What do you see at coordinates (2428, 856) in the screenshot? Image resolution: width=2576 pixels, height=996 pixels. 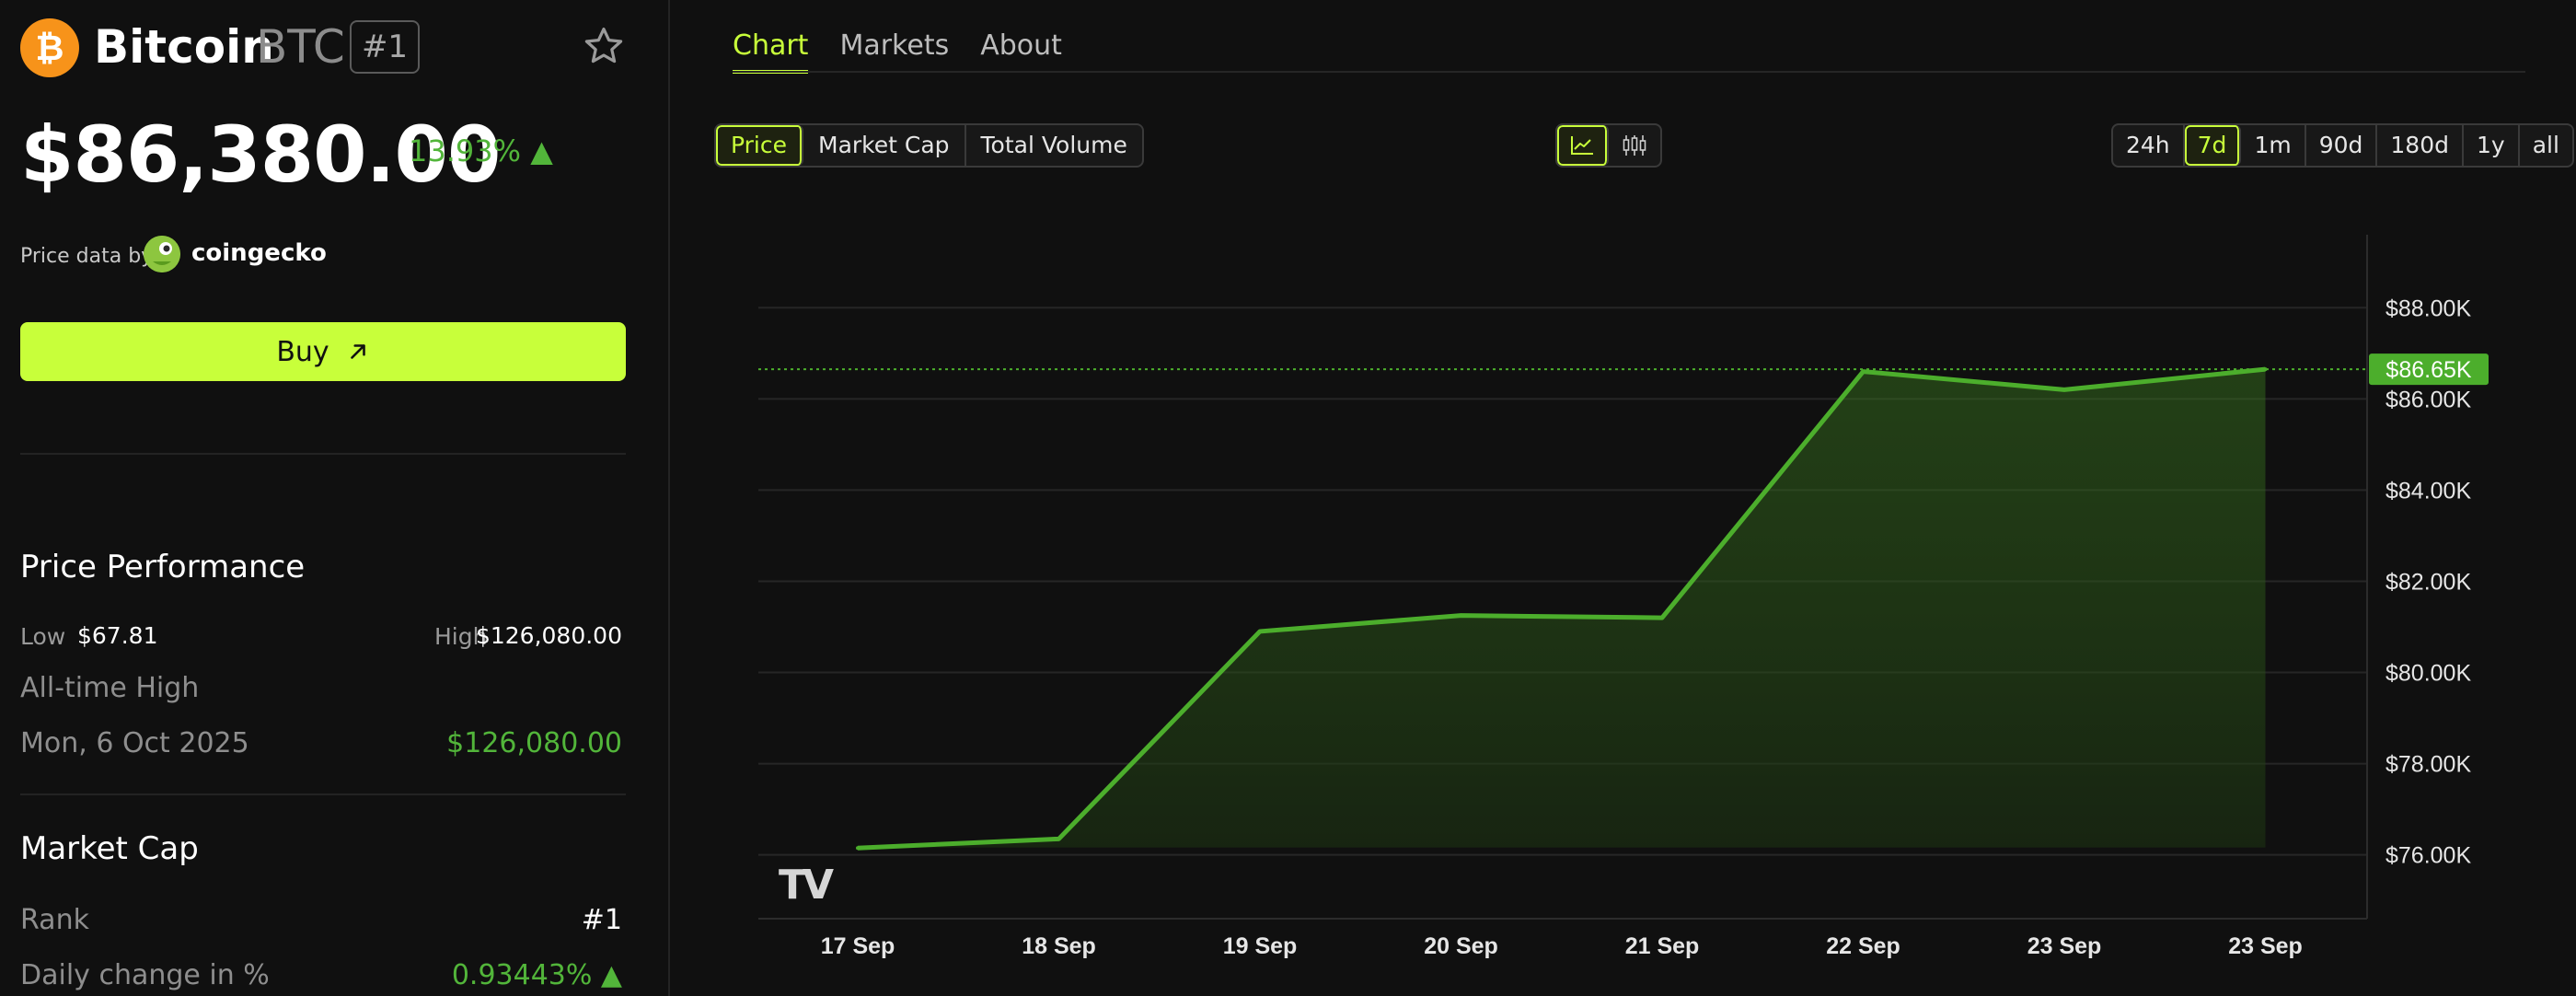 I see `y-tick-label: $76.00K` at bounding box center [2428, 856].